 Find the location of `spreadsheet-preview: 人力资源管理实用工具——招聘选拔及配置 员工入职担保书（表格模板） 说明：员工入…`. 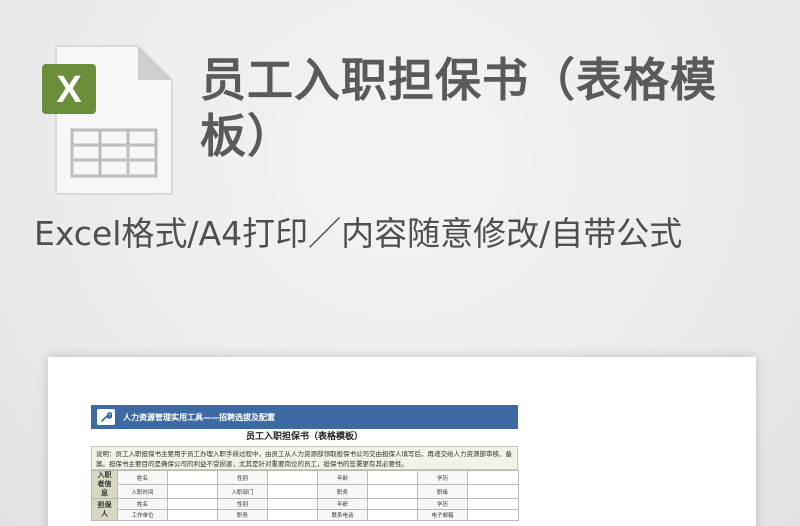

spreadsheet-preview: 人力资源管理实用工具——招聘选拔及配置 员工入职担保书（表格模板） 说明：员工入… is located at coordinates (305, 463).